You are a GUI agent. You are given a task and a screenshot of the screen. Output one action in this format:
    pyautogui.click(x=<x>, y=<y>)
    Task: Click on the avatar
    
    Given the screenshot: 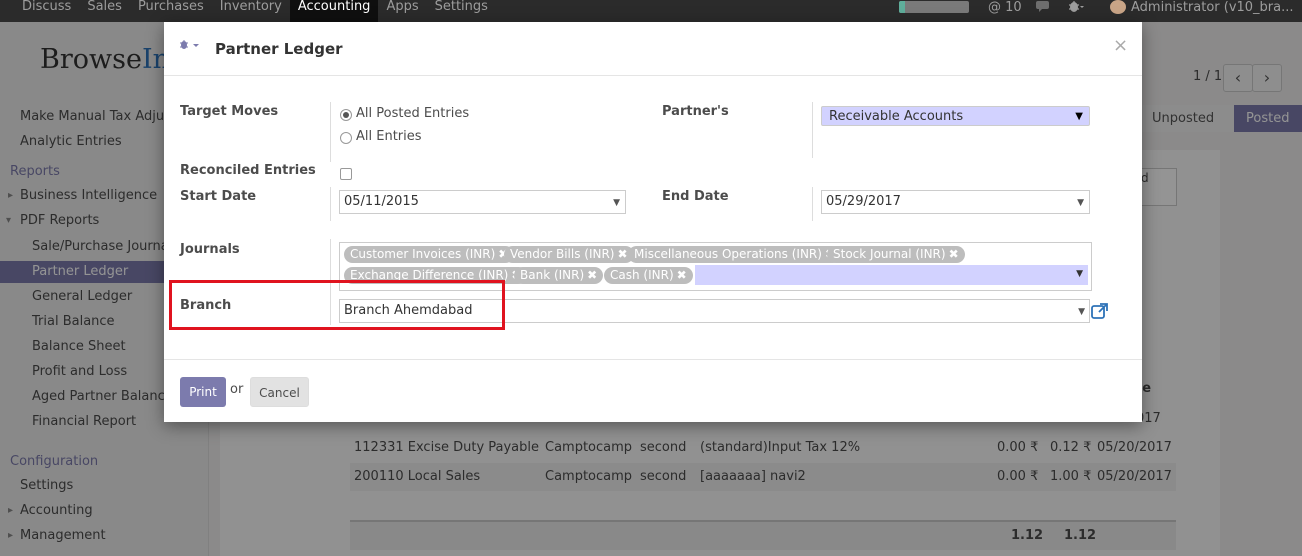 What is the action you would take?
    pyautogui.click(x=1118, y=7)
    